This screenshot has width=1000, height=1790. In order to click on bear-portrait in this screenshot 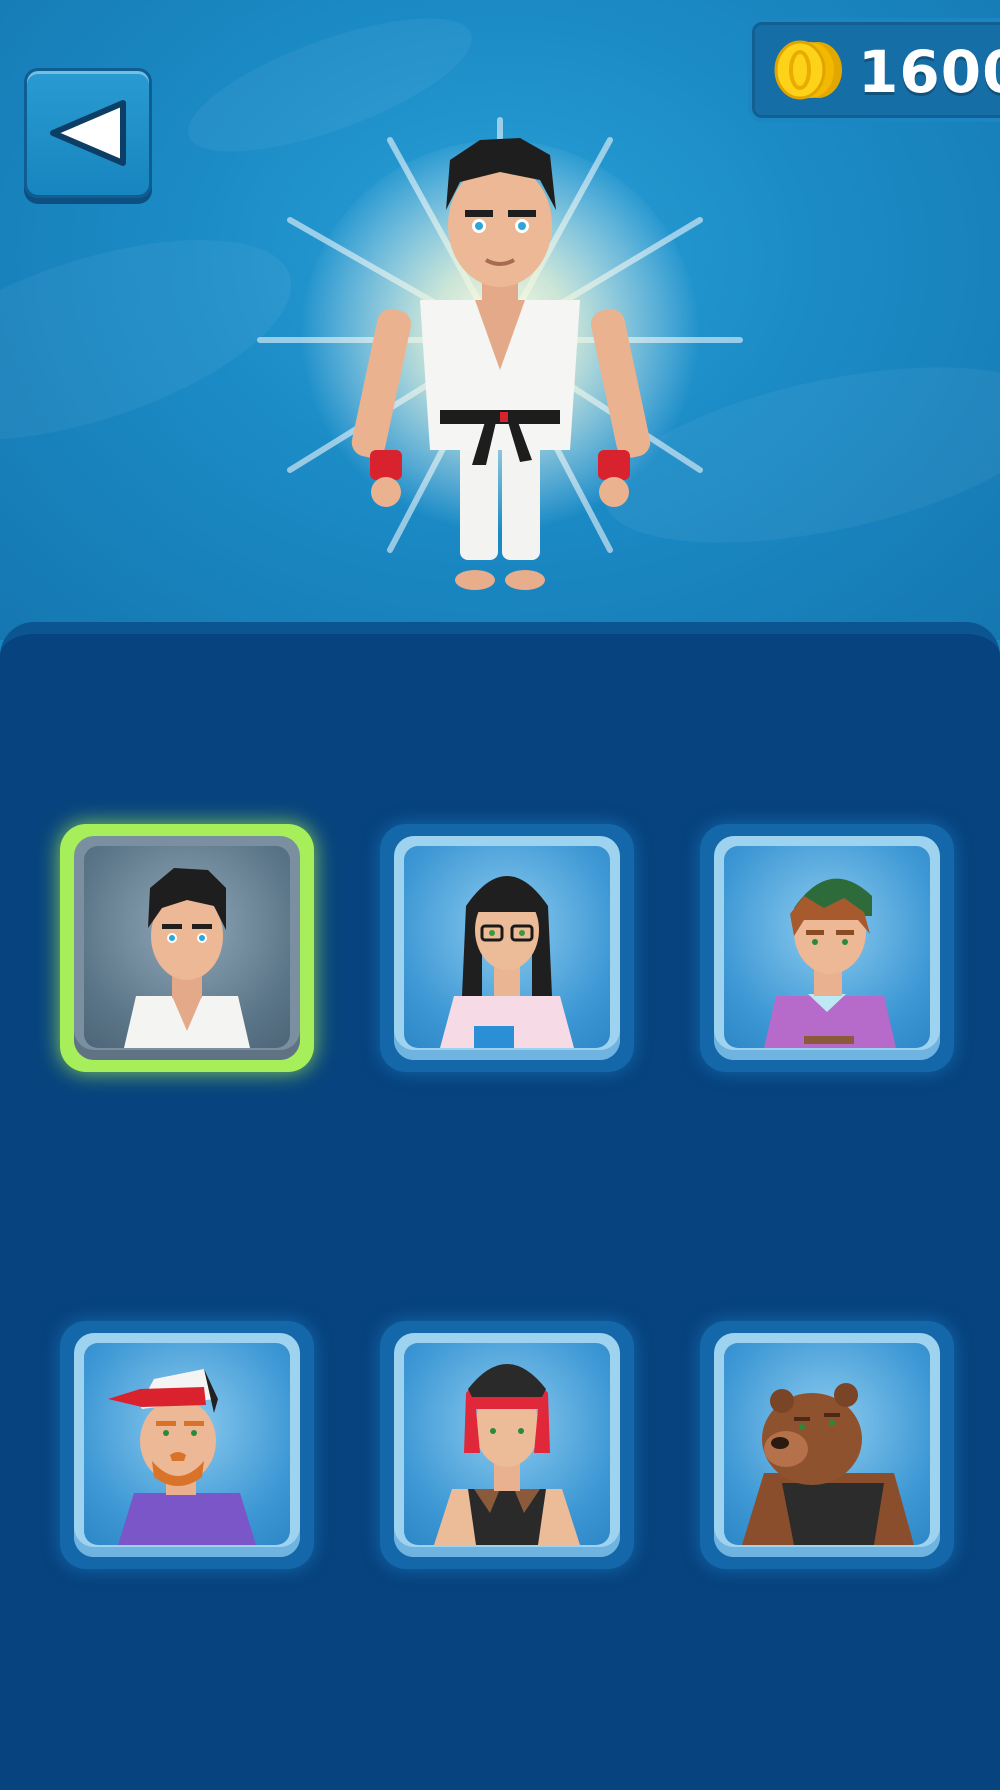, I will do `click(827, 1444)`.